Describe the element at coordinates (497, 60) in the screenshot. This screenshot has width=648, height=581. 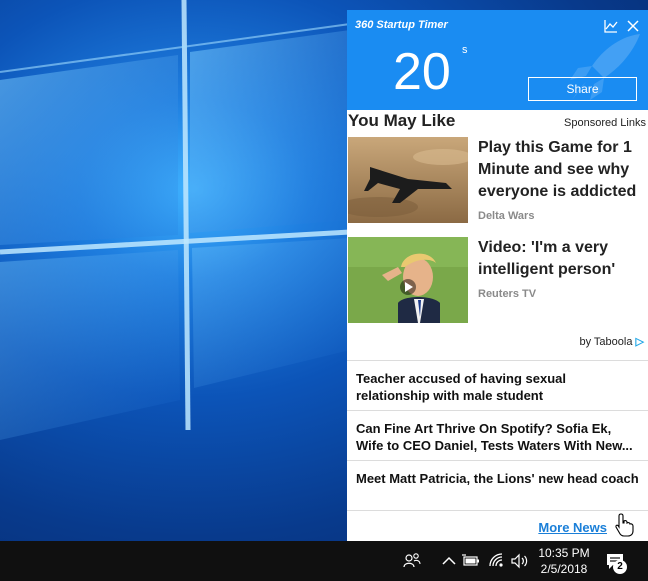
I see `popup-header: 360 Startup Timer 20 s Share` at that location.